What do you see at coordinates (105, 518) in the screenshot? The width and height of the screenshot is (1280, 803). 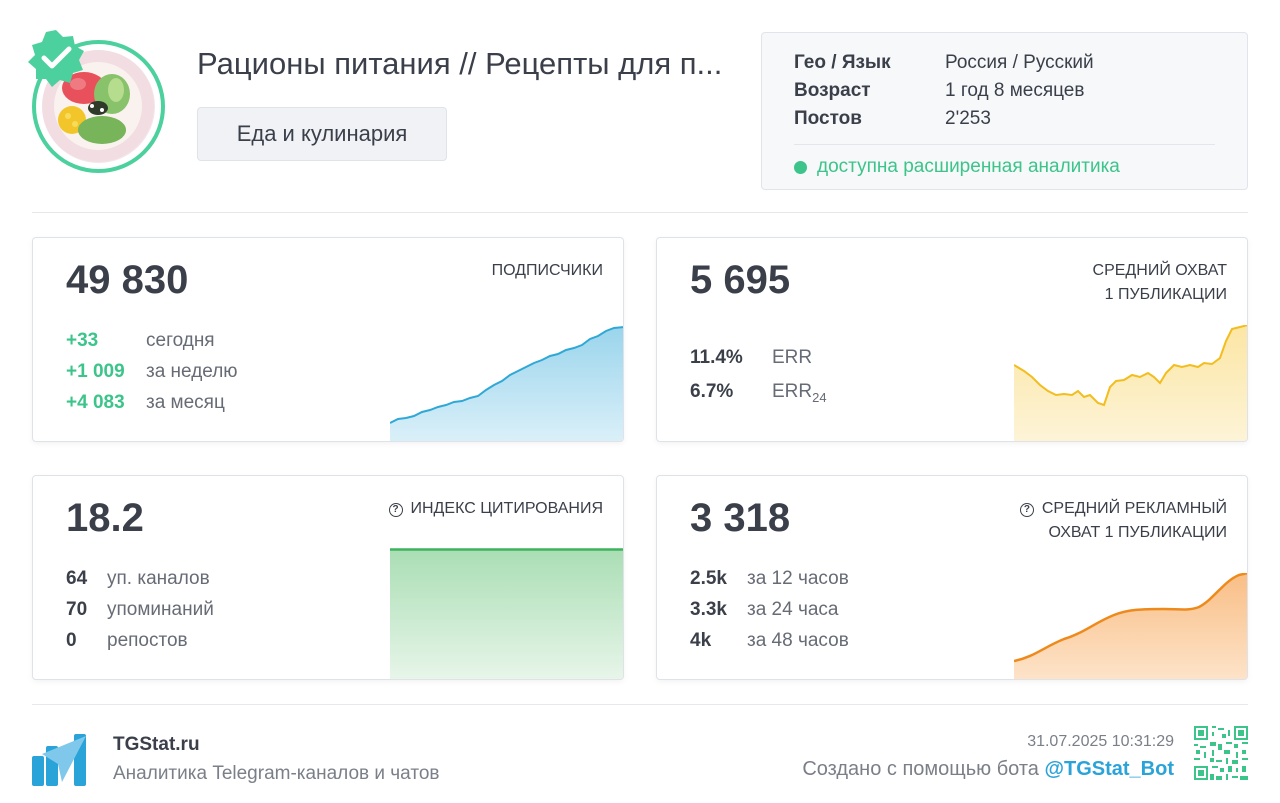 I see `citation-index-value: 18.2` at bounding box center [105, 518].